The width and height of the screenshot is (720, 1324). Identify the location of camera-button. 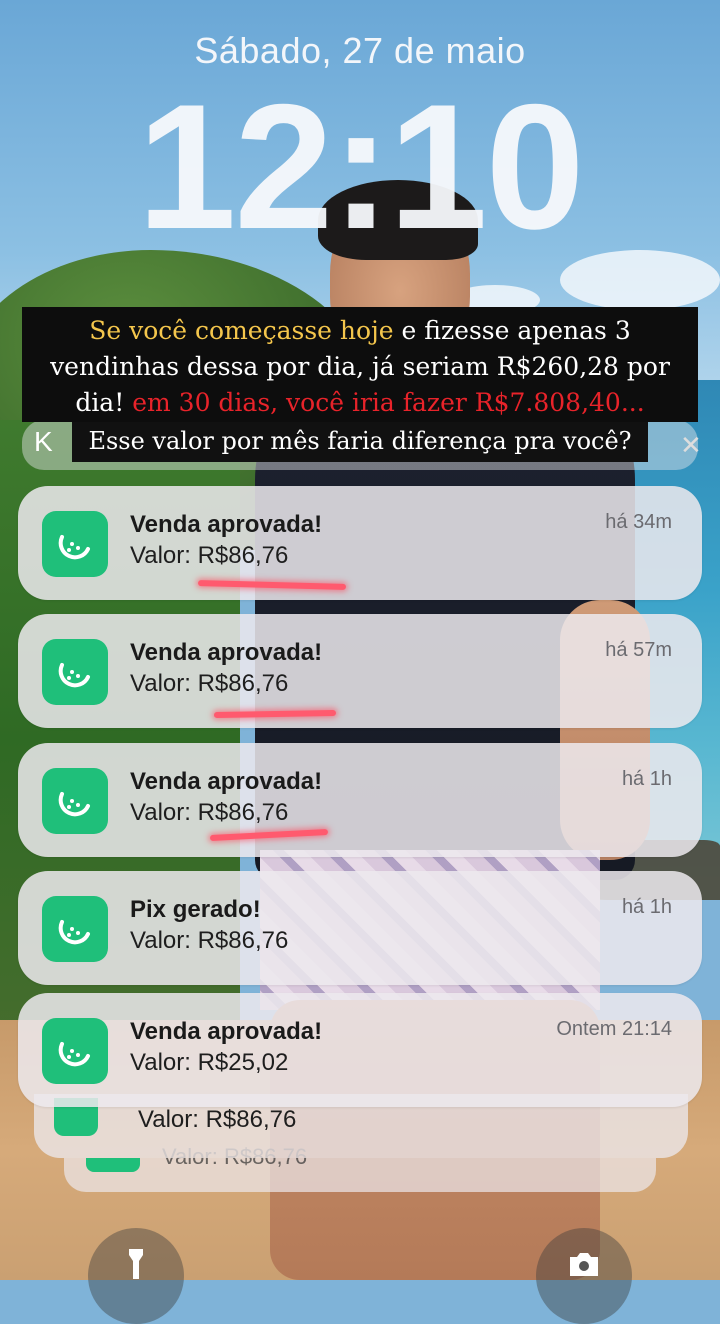
(584, 1276).